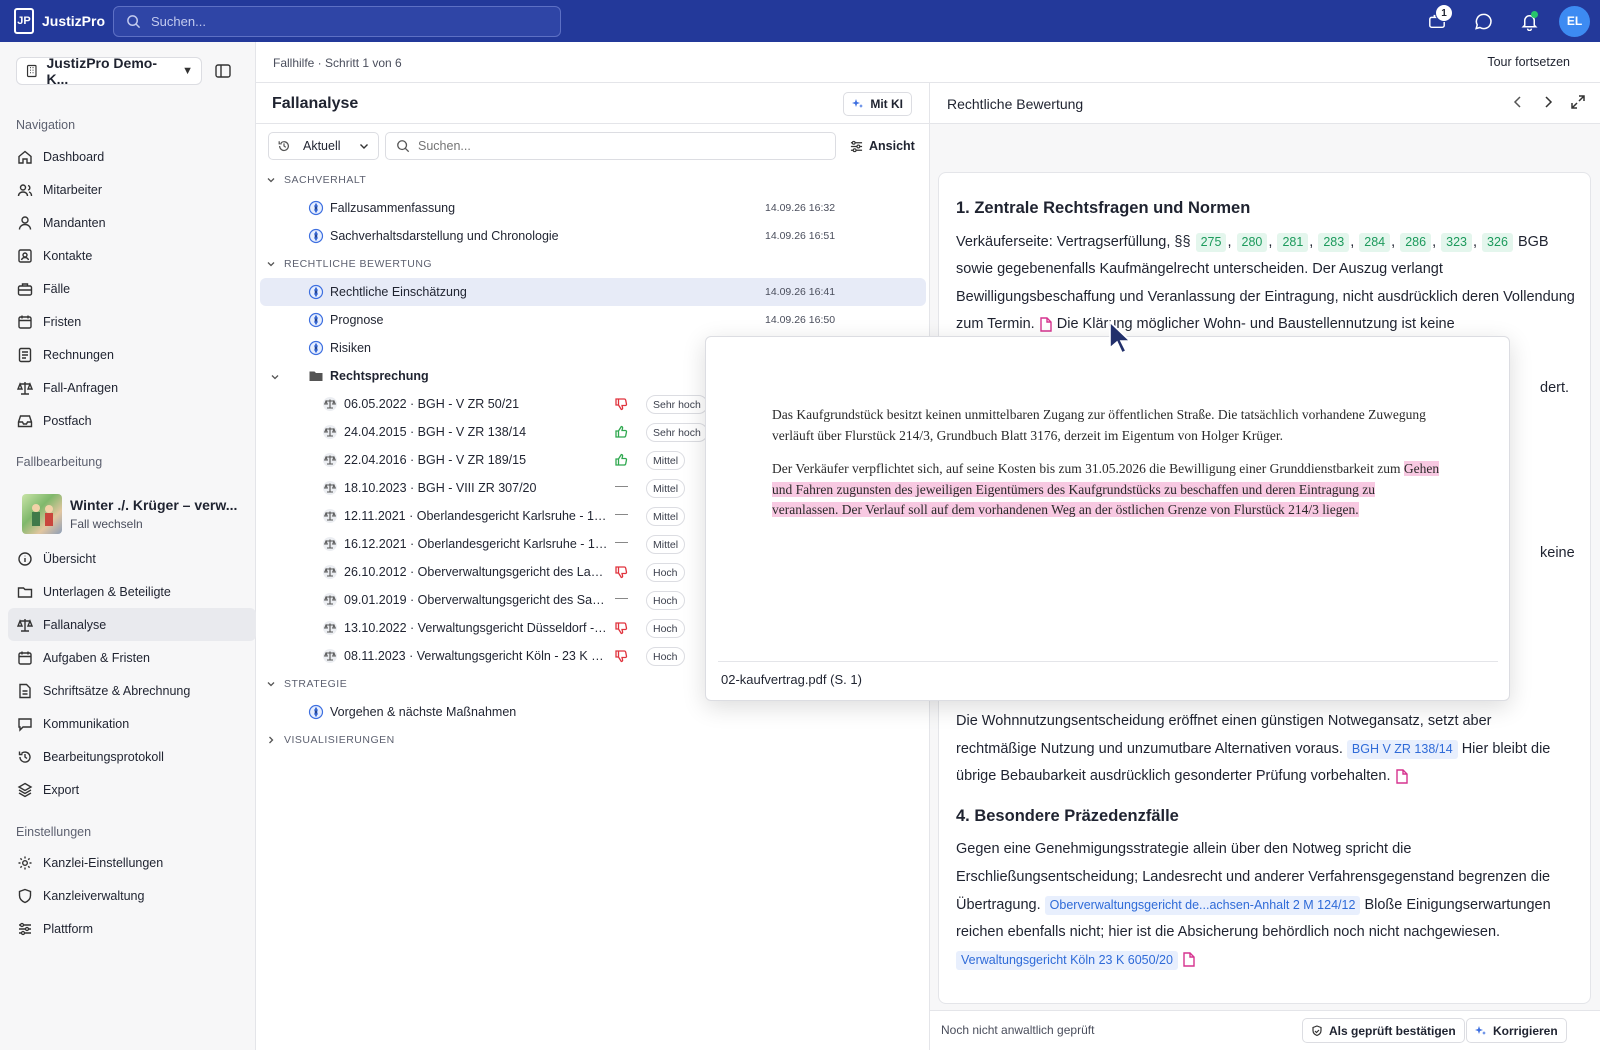 The height and width of the screenshot is (1050, 1600). Describe the element at coordinates (444, 236) in the screenshot. I see `tree-item-label: Sachverhaltsdarstellung und Chronologie` at that location.